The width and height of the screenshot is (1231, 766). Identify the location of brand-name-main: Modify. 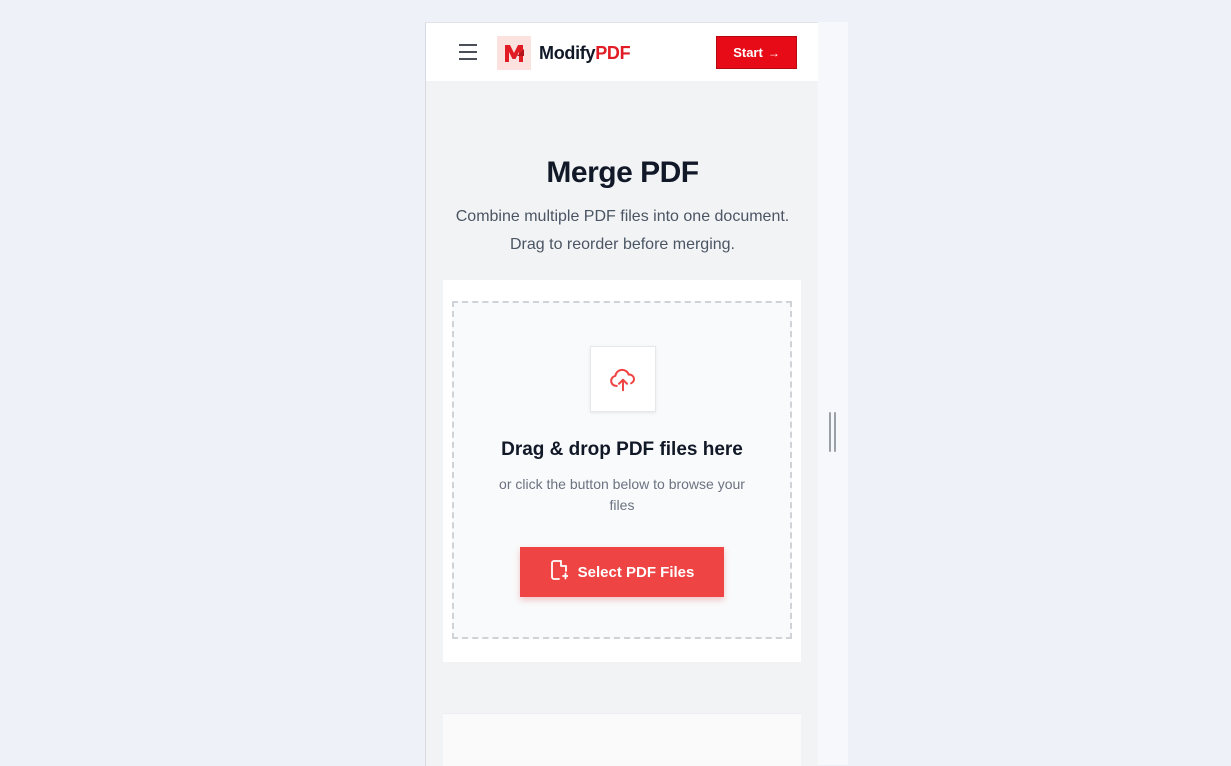
(567, 53).